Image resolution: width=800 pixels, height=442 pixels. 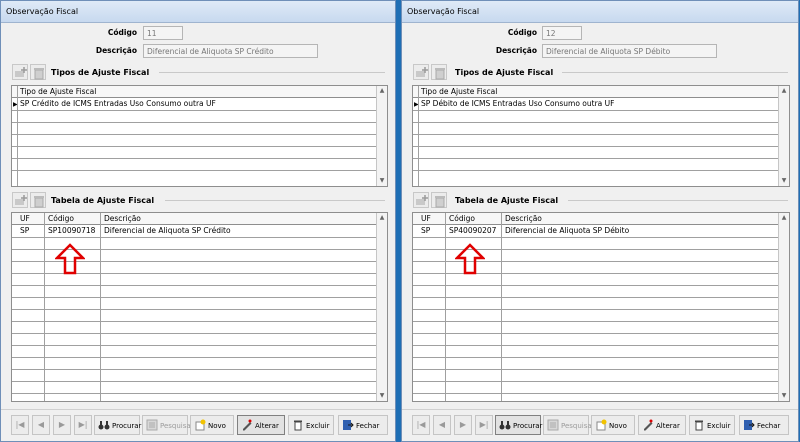 What do you see at coordinates (601, 73) in the screenshot?
I see `tipos-section-bar: Tipos de Ajuste Fiscal` at bounding box center [601, 73].